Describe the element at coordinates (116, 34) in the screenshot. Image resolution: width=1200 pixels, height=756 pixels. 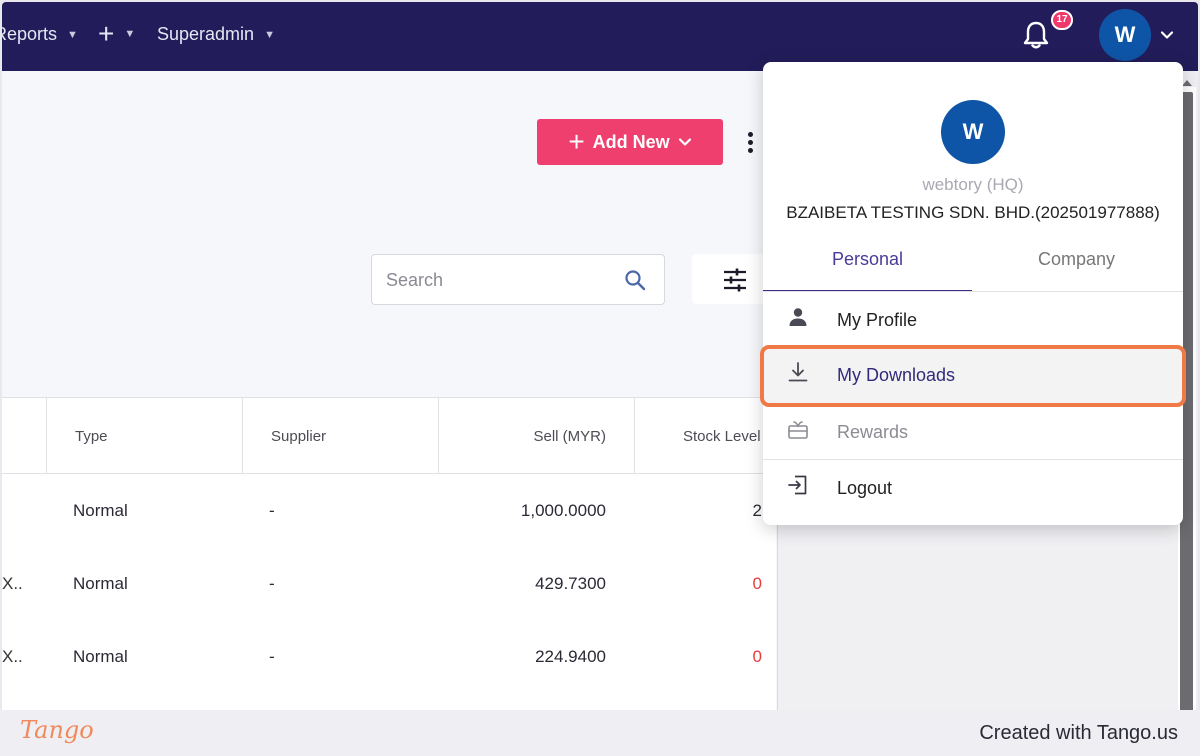
I see `nav-add-menu: + ▼` at that location.